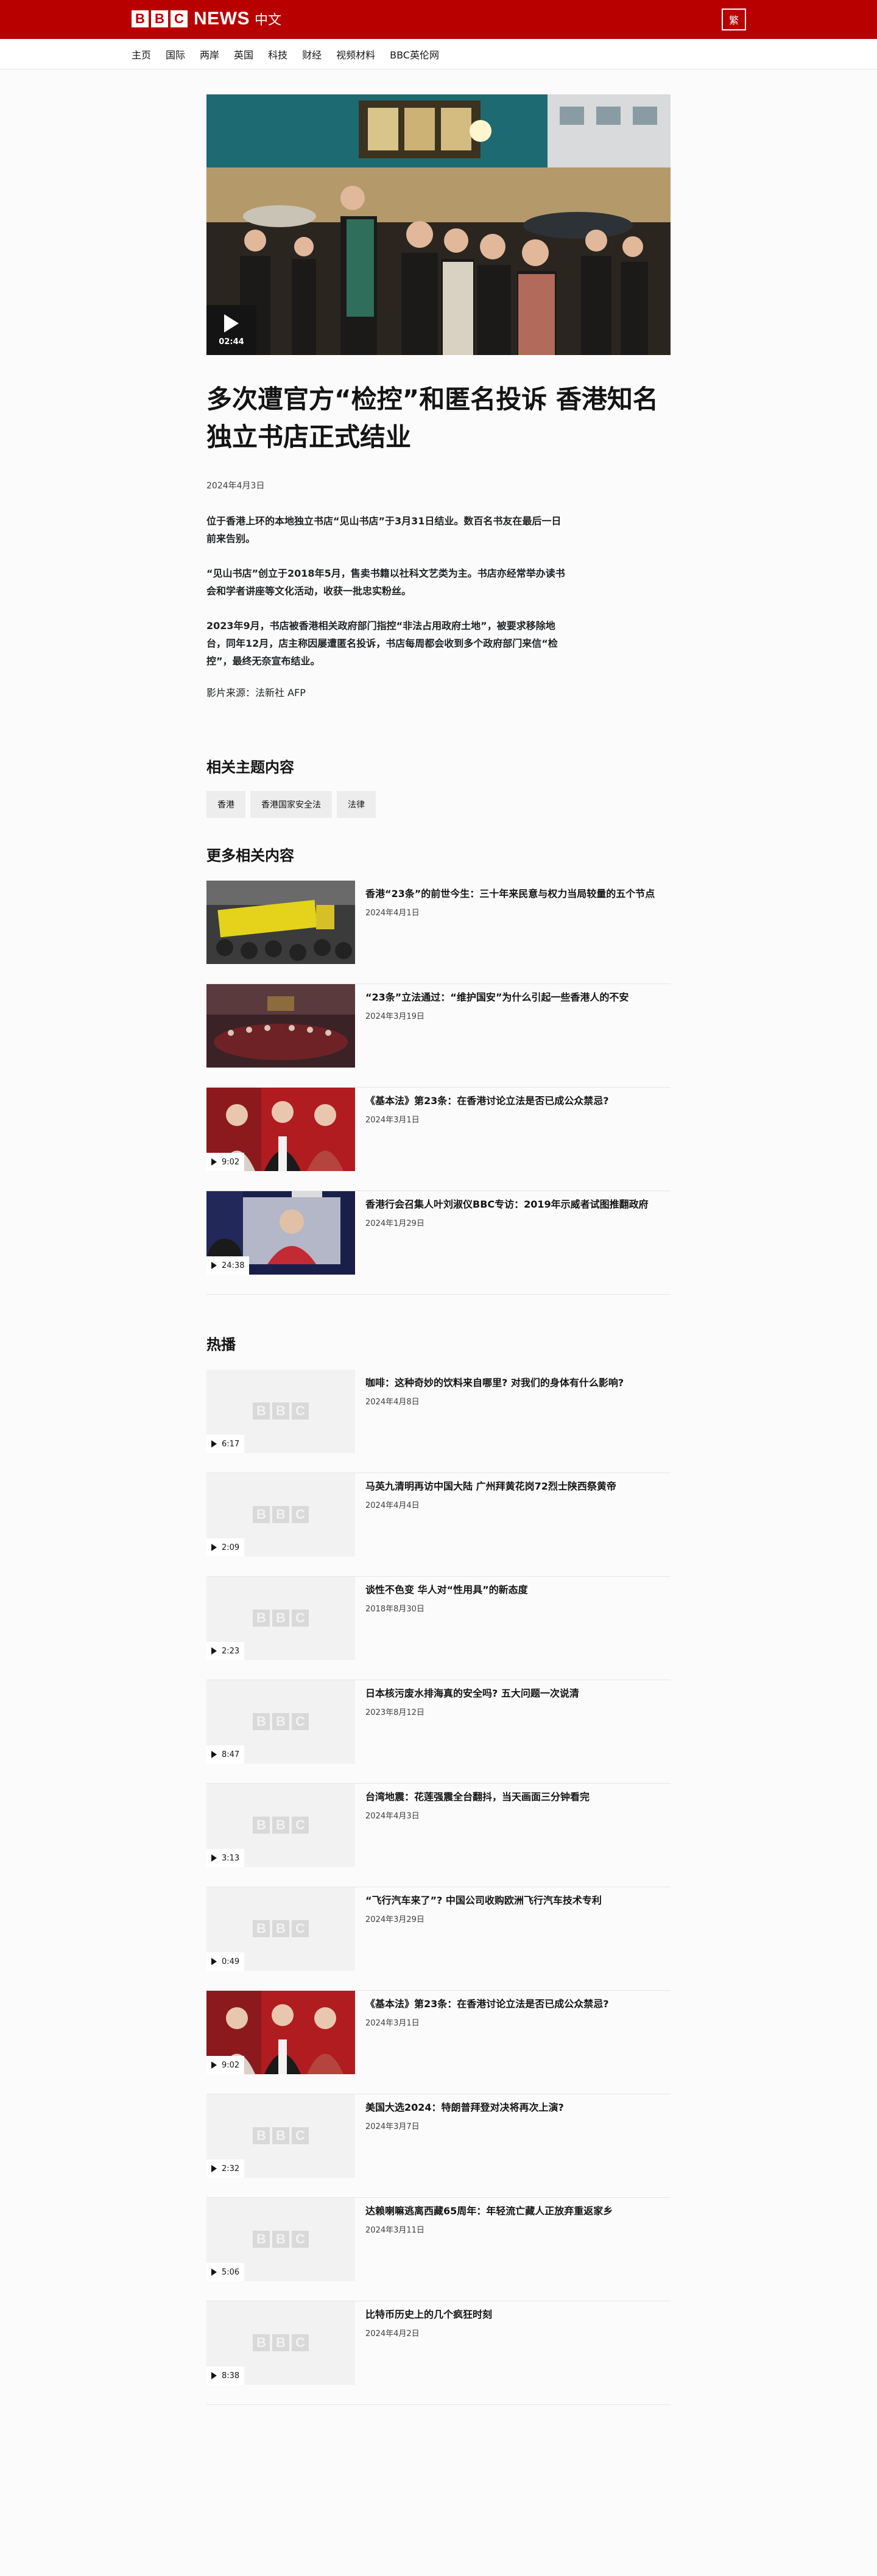 This screenshot has height=2576, width=877. I want to click on nav-item: BBC英伦网, so click(414, 54).